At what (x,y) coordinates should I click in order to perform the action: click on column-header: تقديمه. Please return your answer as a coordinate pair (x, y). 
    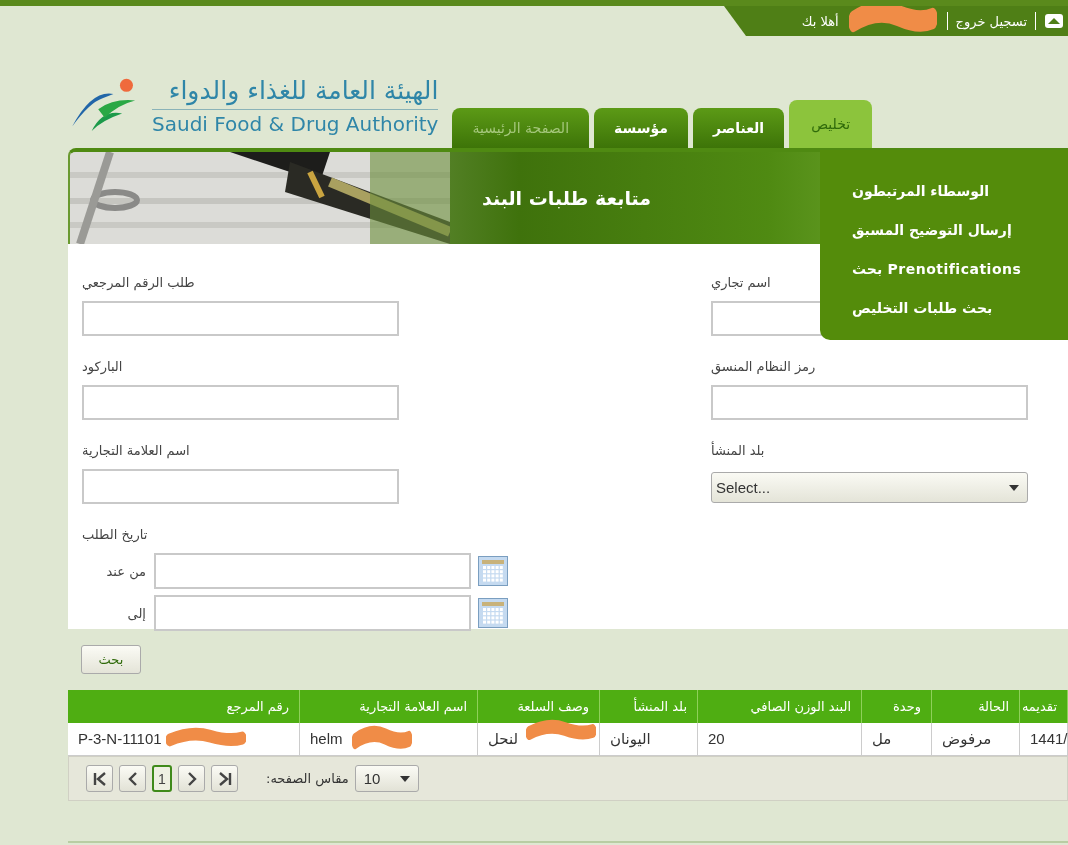
    Looking at the image, I should click on (1044, 706).